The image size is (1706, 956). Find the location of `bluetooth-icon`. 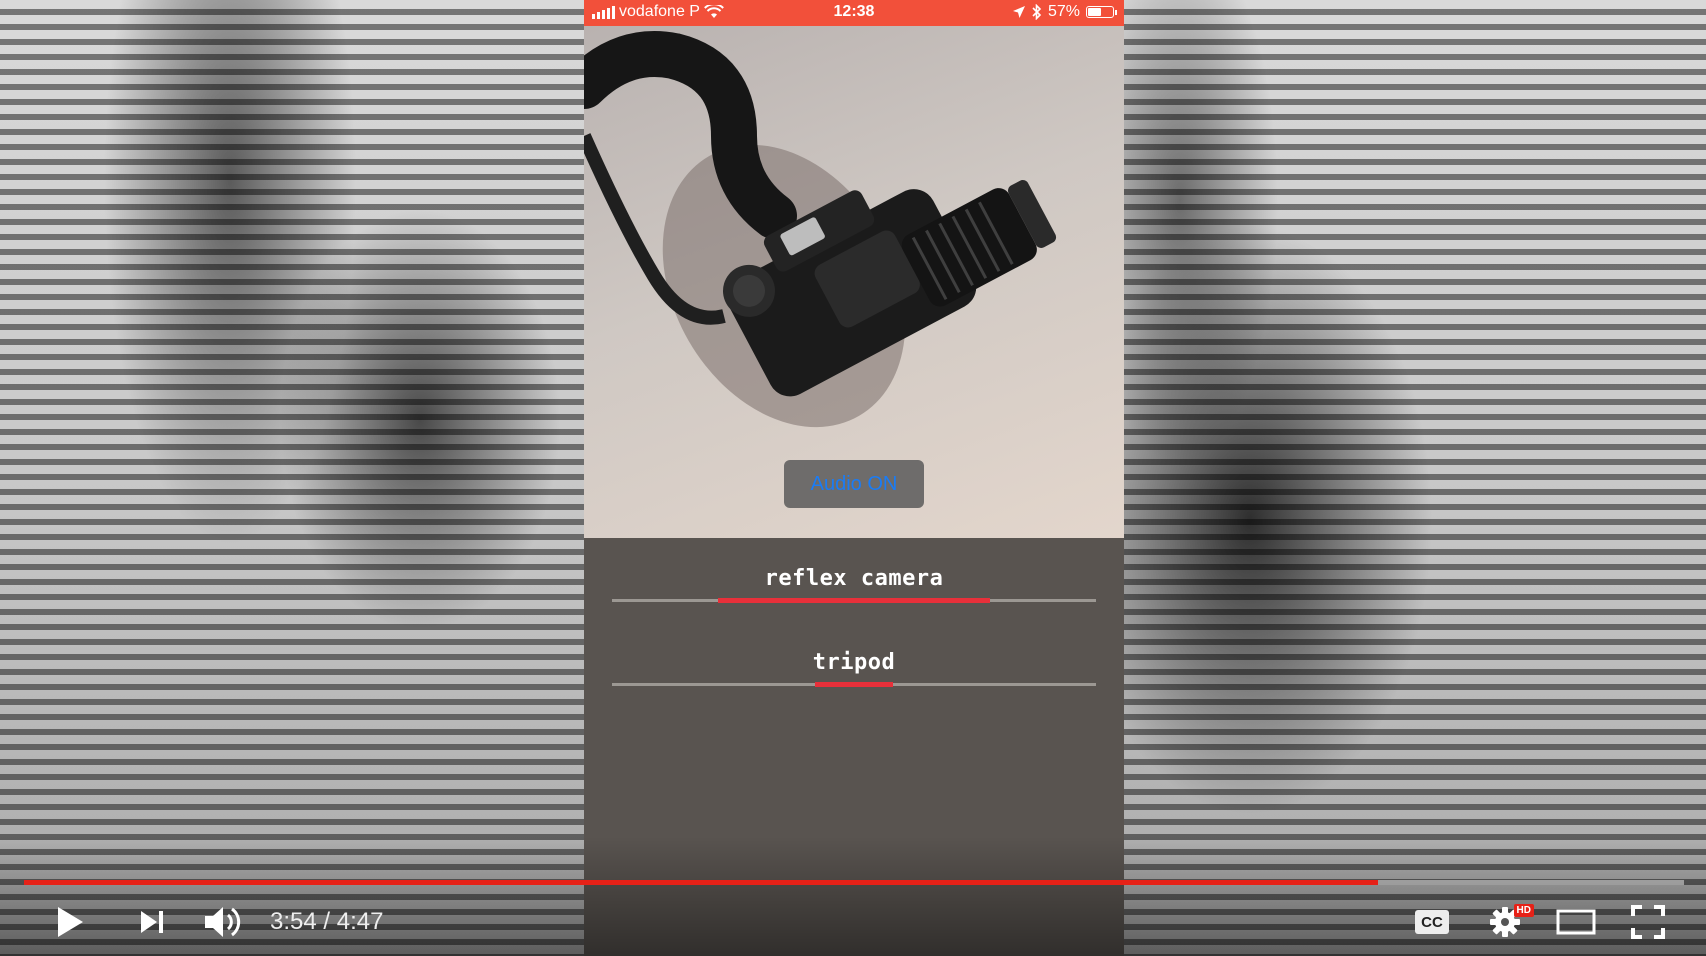

bluetooth-icon is located at coordinates (1037, 12).